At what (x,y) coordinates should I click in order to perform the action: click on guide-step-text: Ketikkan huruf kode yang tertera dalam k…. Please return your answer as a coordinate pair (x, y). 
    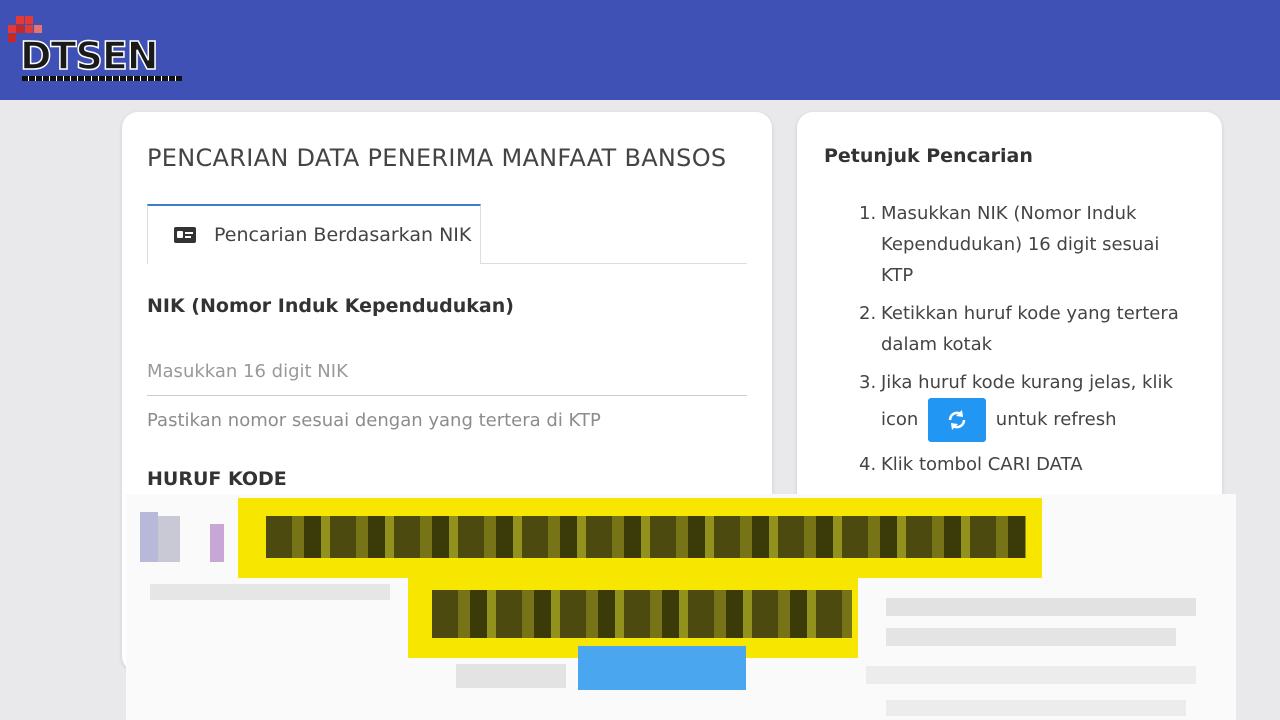
    Looking at the image, I should click on (1030, 329).